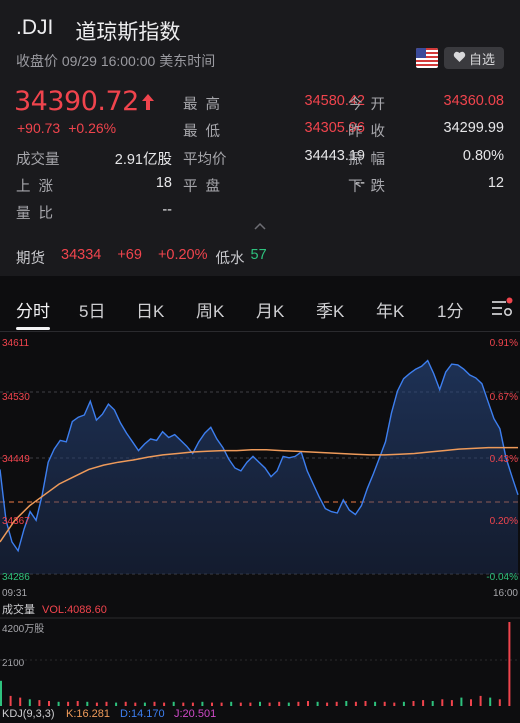  What do you see at coordinates (504, 343) in the screenshot?
I see `y-pct-label: 0.91%` at bounding box center [504, 343].